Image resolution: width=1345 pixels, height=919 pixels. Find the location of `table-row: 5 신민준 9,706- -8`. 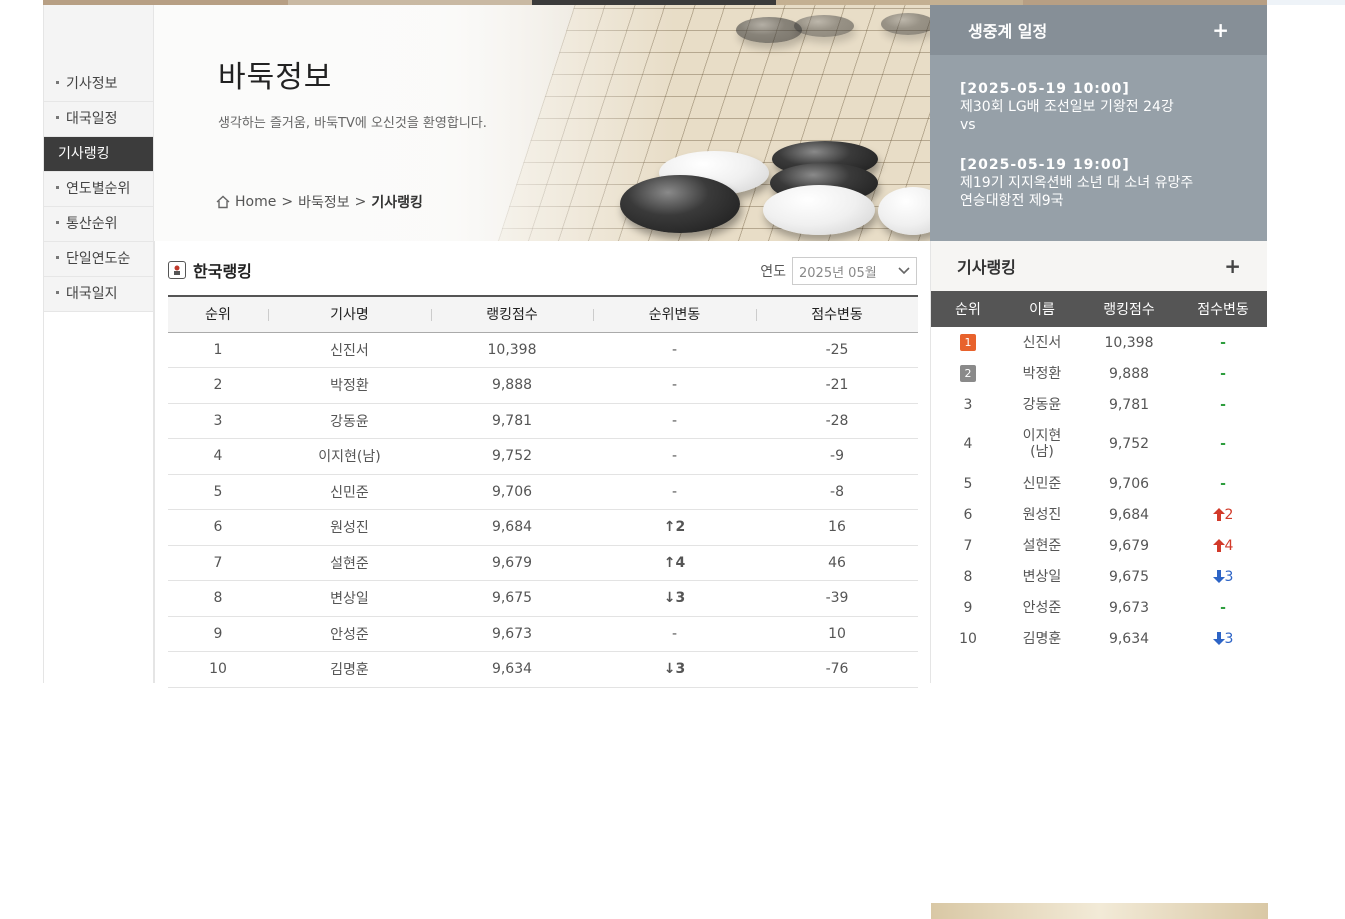

table-row: 5 신민준 9,706- -8 is located at coordinates (543, 492).